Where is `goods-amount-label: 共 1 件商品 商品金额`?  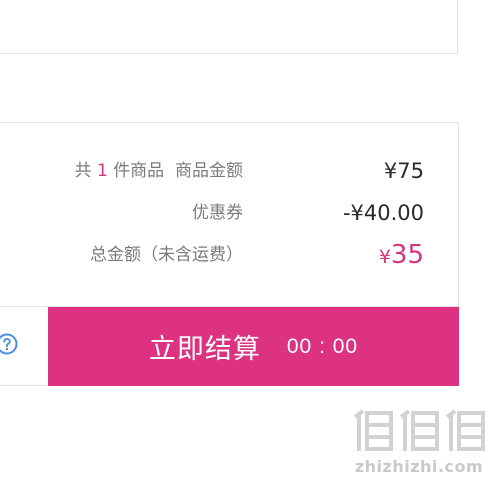
goods-amount-label: 共 1 件商品 商品金额 is located at coordinates (159, 171).